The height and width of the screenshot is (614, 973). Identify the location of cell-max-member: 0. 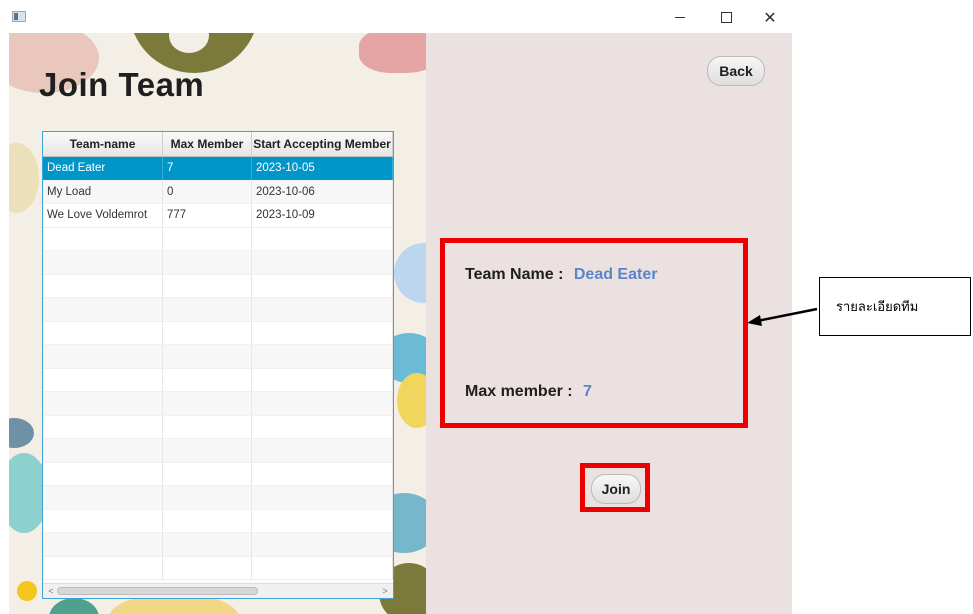
(207, 191).